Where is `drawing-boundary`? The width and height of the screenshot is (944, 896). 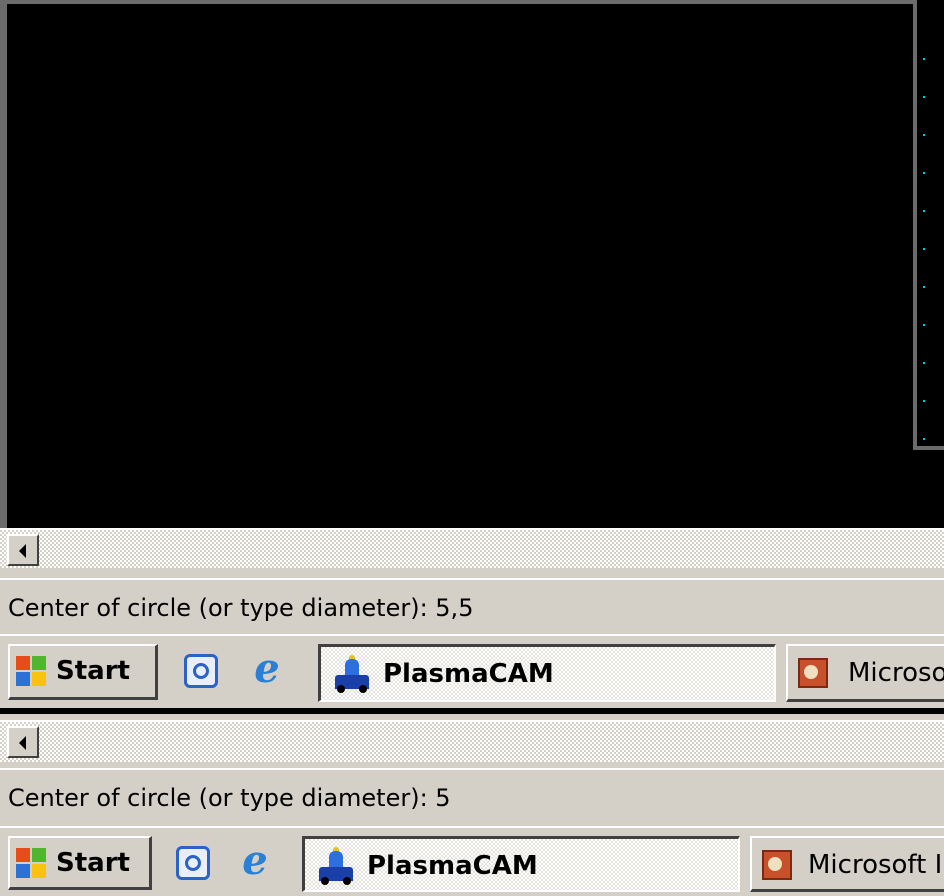
drawing-boundary is located at coordinates (928, 225).